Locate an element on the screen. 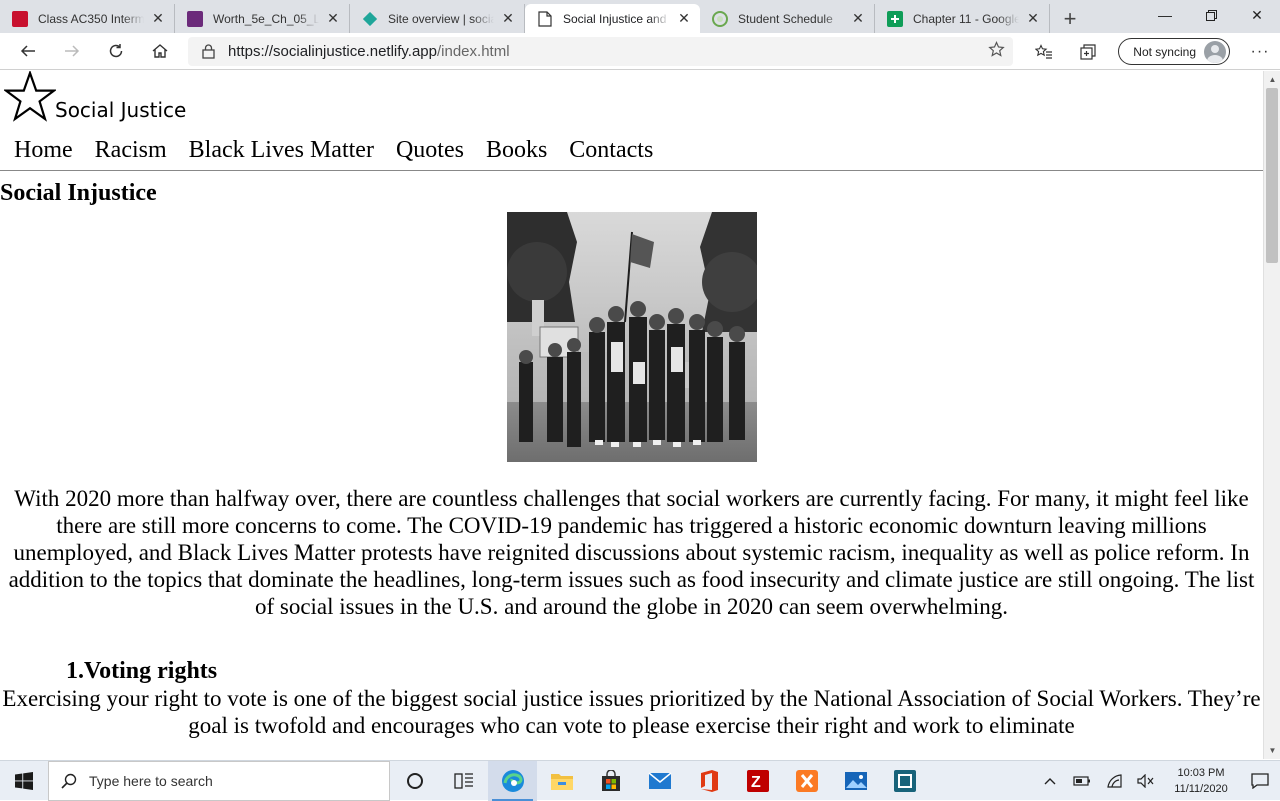 This screenshot has height=801, width=1280. system-clock: 10:03 PM 11/11/2020 is located at coordinates (1201, 781).